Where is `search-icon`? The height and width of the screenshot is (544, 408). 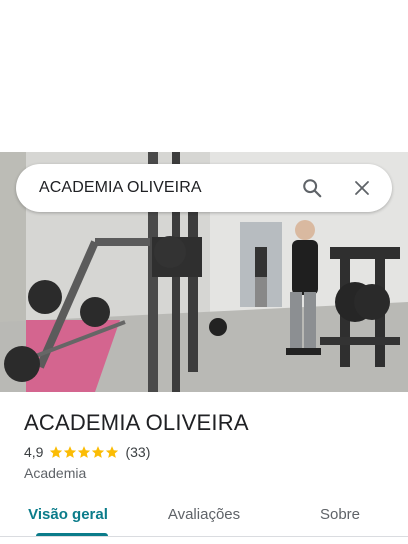
search-icon is located at coordinates (312, 188).